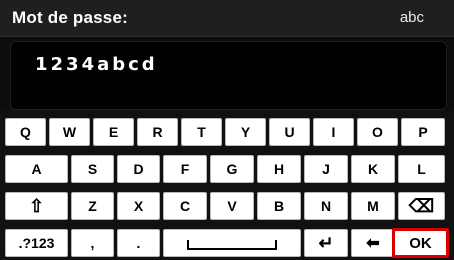  What do you see at coordinates (92, 206) in the screenshot?
I see `key-z: Z` at bounding box center [92, 206].